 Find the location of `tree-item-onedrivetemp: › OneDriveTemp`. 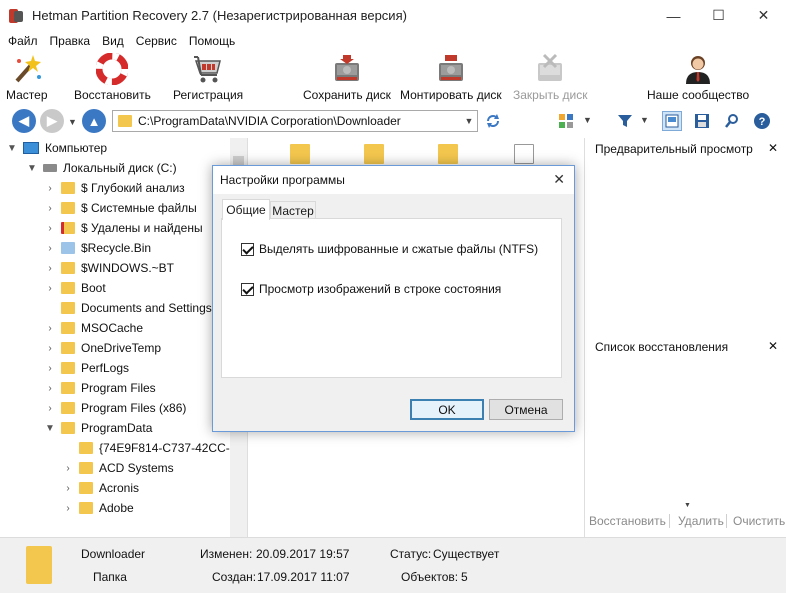

tree-item-onedrivetemp: › OneDriveTemp is located at coordinates (102, 348).